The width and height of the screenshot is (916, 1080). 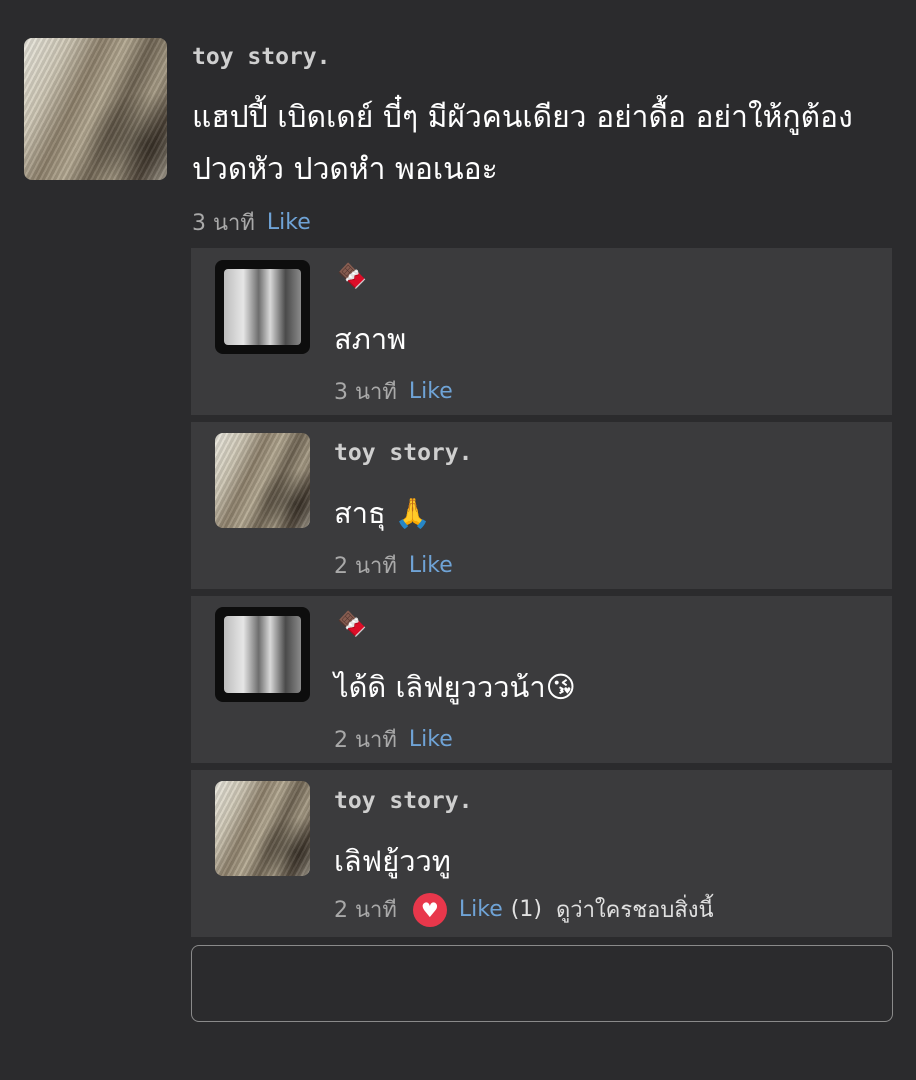 I want to click on who-liked-link: ดูว่าใครชอบสิ่งนี้, so click(x=635, y=909).